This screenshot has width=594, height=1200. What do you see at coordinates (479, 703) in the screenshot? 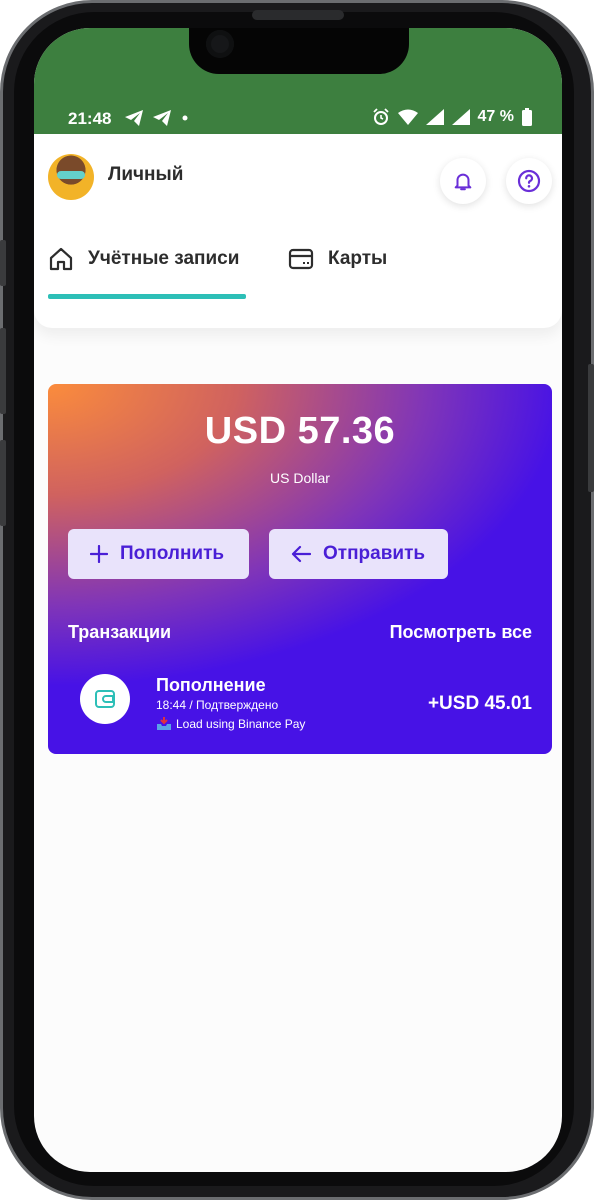
I see `transaction-amount: +USD 45.01` at bounding box center [479, 703].